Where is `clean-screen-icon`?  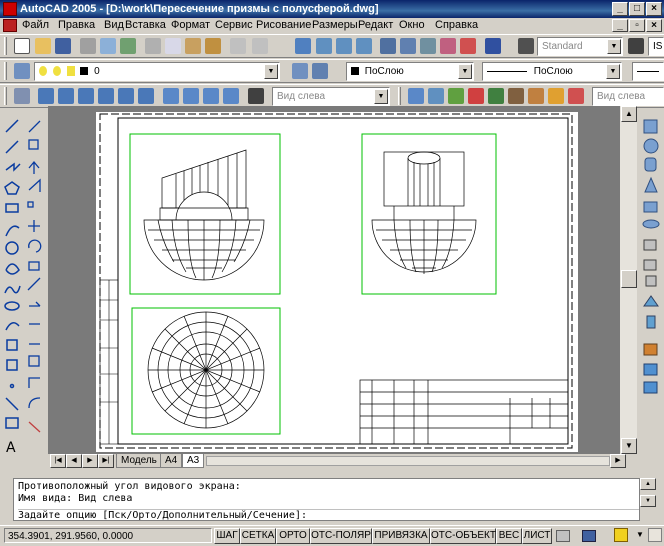 clean-screen-icon is located at coordinates (655, 535).